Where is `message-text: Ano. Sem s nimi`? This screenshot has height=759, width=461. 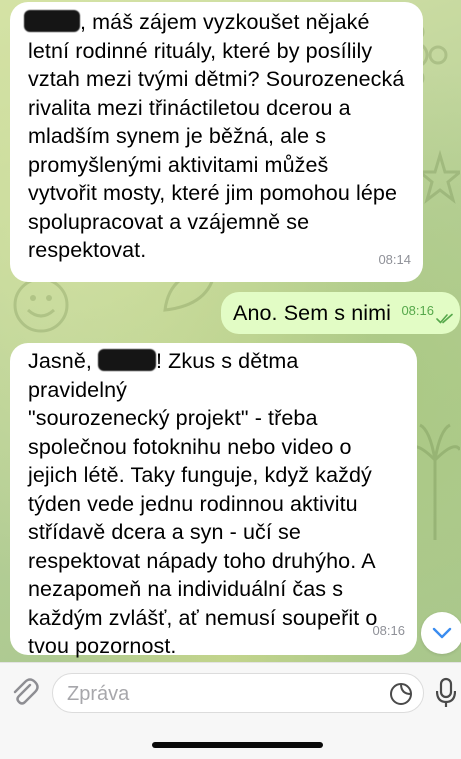
message-text: Ano. Sem s nimi is located at coordinates (312, 313).